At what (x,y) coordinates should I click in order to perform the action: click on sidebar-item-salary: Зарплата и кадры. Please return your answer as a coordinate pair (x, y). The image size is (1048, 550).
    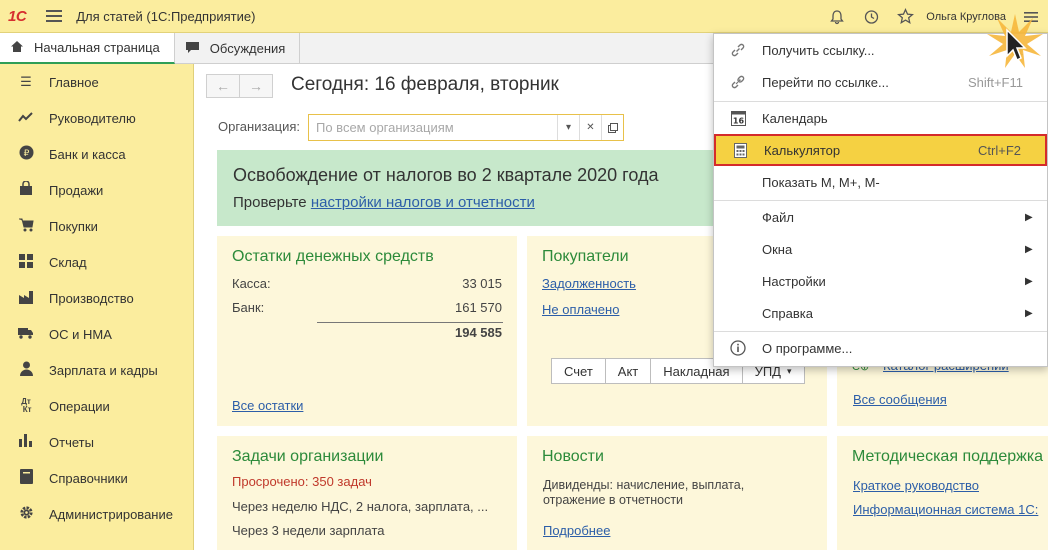
    Looking at the image, I should click on (96, 370).